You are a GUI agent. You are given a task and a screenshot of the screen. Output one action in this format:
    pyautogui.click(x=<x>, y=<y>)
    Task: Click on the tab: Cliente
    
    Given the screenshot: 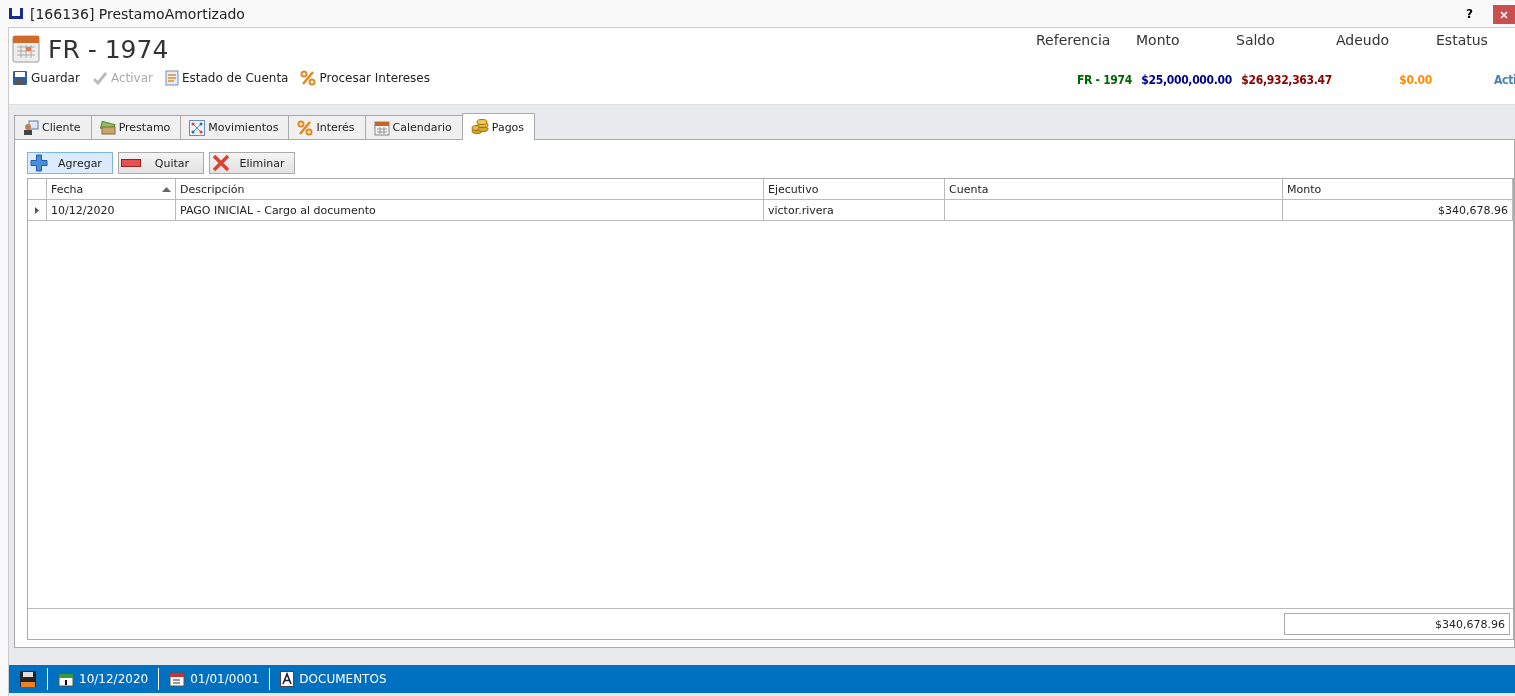 What is the action you would take?
    pyautogui.click(x=53, y=127)
    